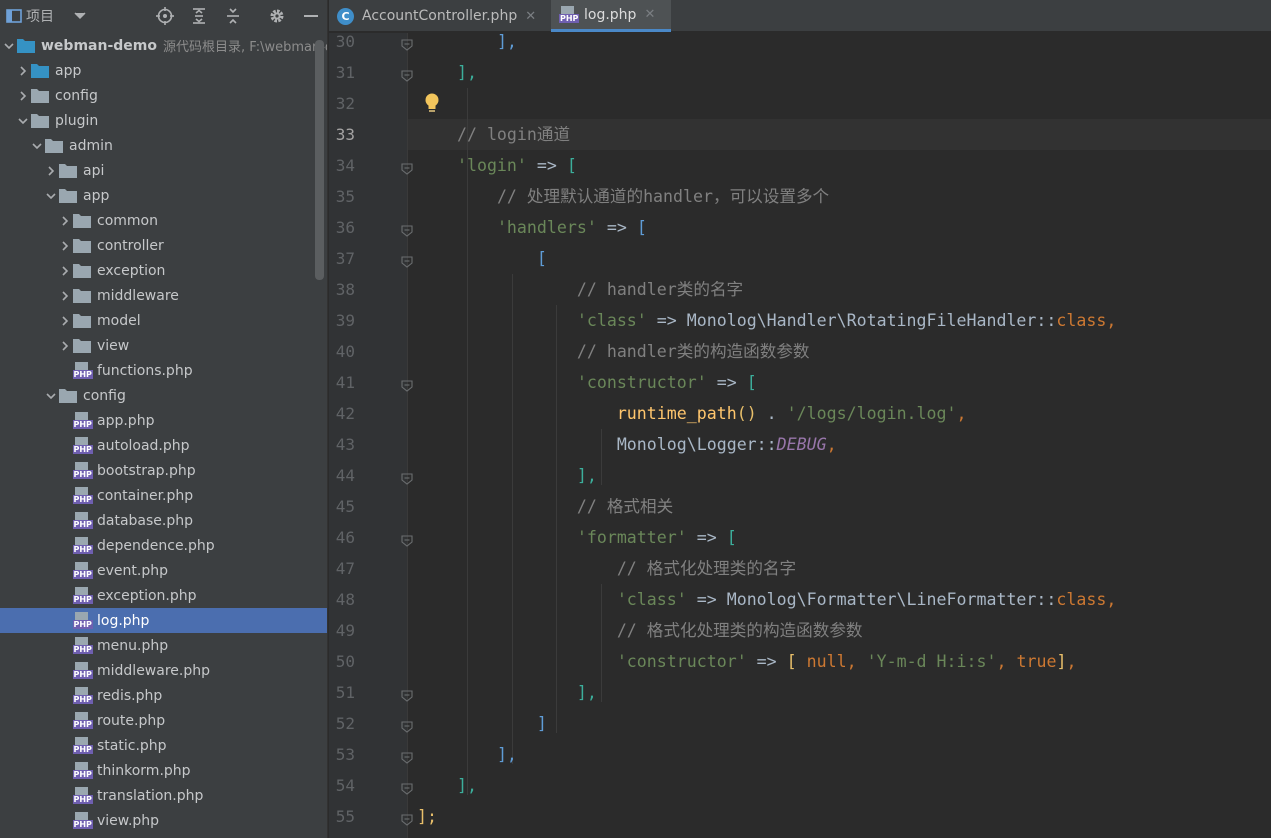 Image resolution: width=1271 pixels, height=838 pixels. What do you see at coordinates (163, 370) in the screenshot?
I see `tree-item-functions-php: PHP functions.php` at bounding box center [163, 370].